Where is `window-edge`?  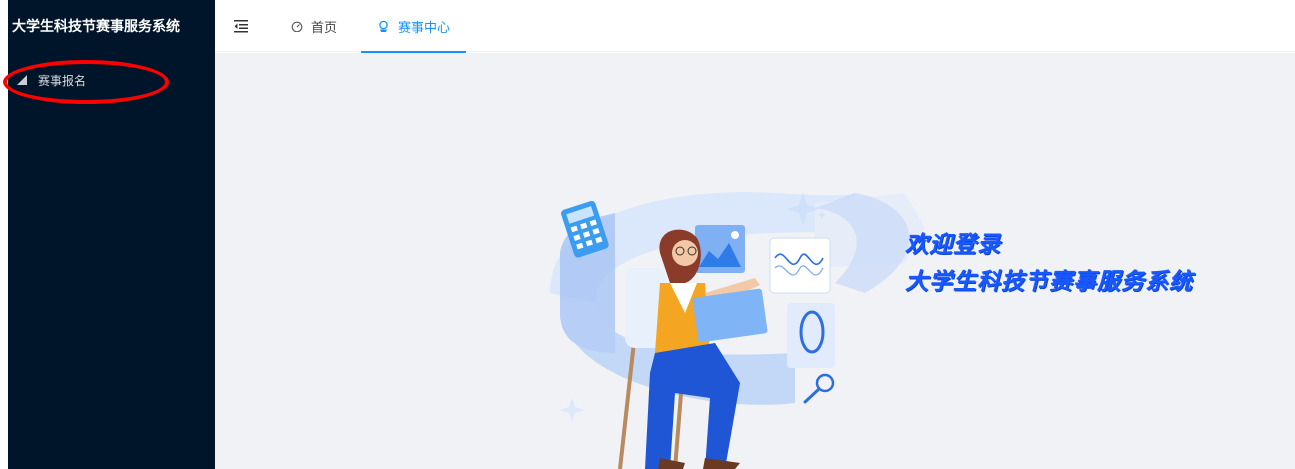 window-edge is located at coordinates (4, 234).